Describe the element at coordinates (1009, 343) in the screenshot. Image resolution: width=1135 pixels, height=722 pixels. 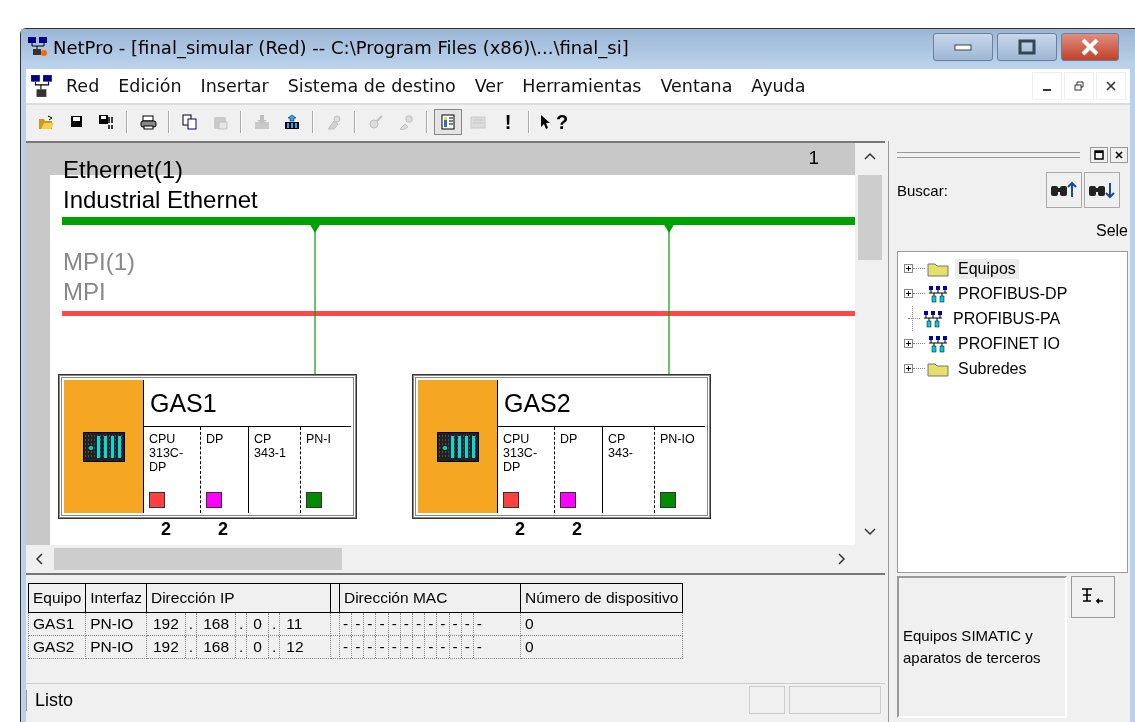
I see `tree-item: PROFINET IO` at that location.